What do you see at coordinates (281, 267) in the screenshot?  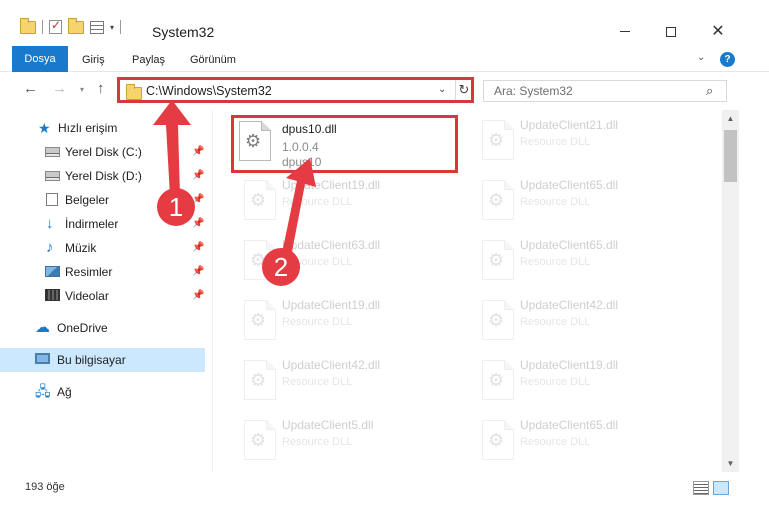 I see `callout-badge-2: 2` at bounding box center [281, 267].